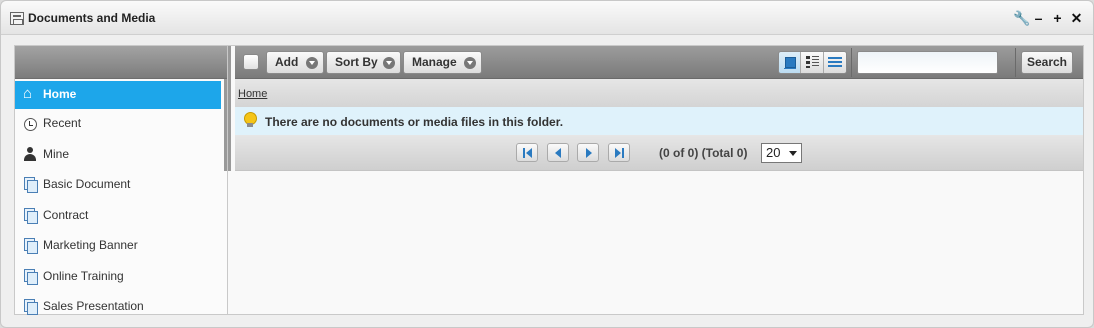  I want to click on sidebar-item-label: Recent, so click(62, 123).